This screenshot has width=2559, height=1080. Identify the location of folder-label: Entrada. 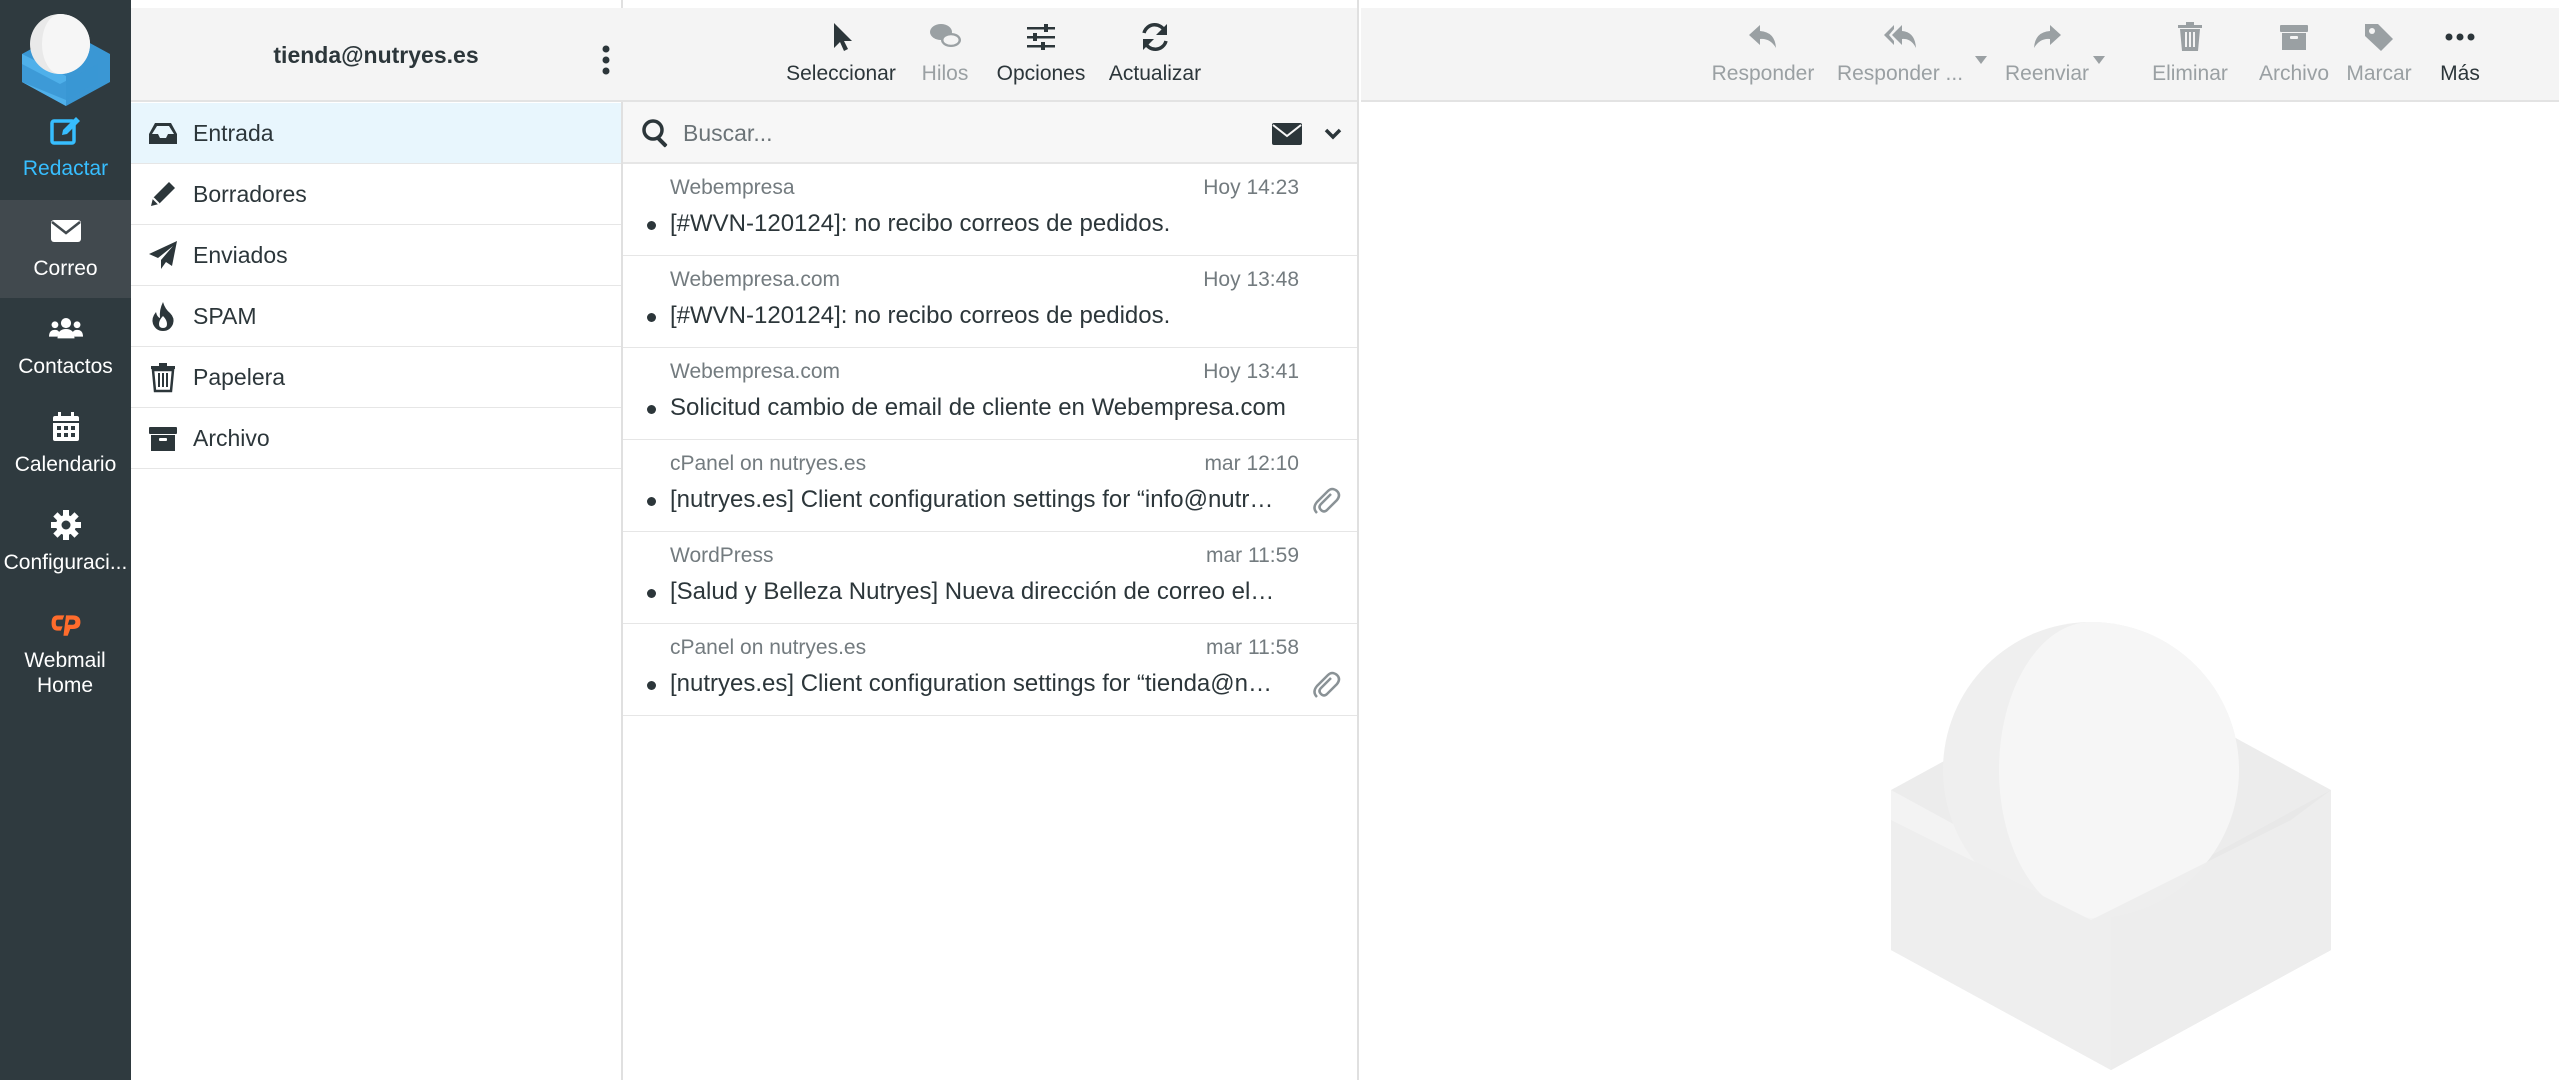
(233, 133).